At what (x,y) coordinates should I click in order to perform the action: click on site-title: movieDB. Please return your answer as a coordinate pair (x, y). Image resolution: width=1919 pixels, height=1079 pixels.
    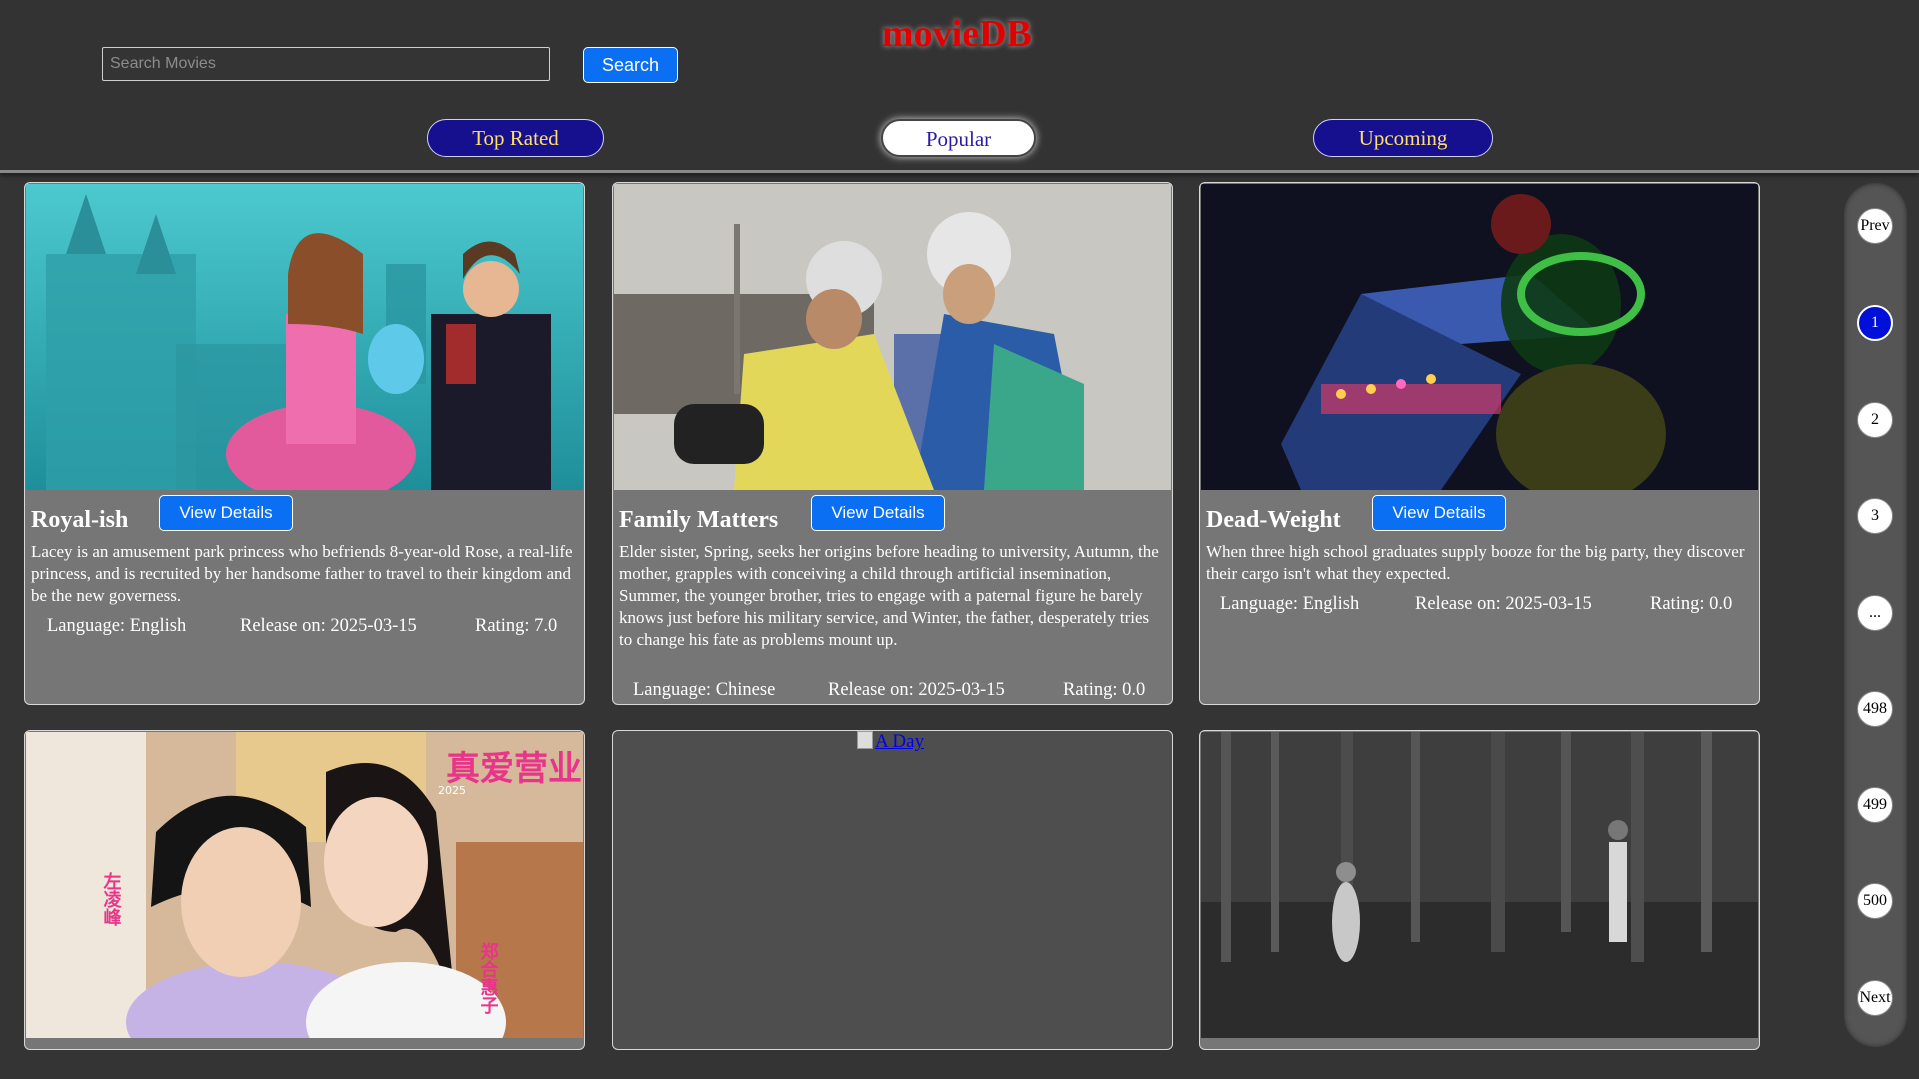
    Looking at the image, I should click on (957, 34).